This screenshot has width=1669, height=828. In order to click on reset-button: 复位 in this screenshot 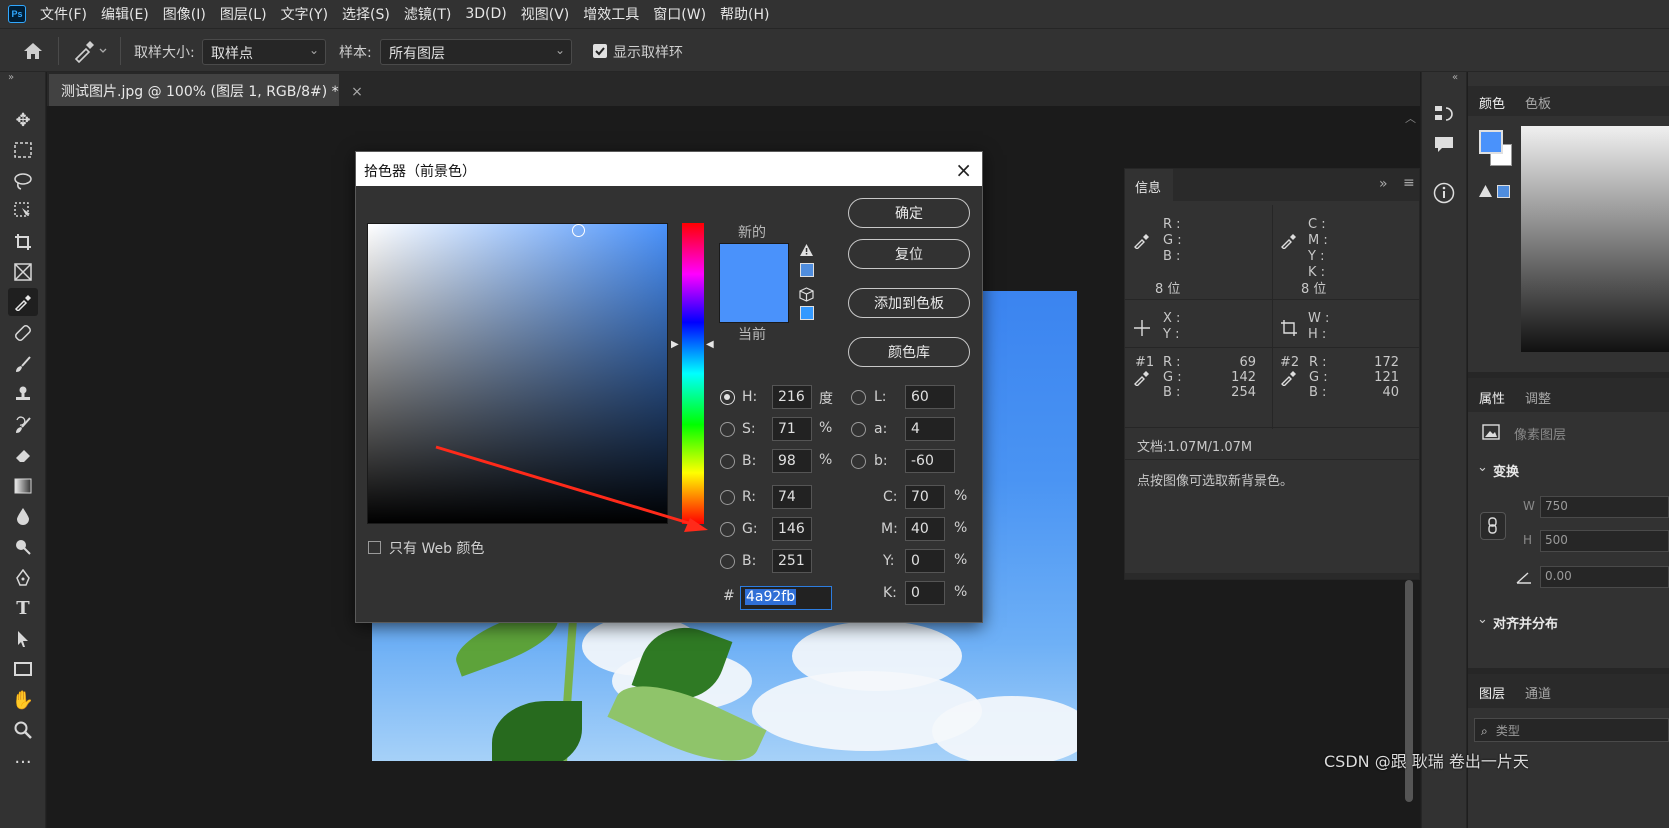, I will do `click(909, 254)`.